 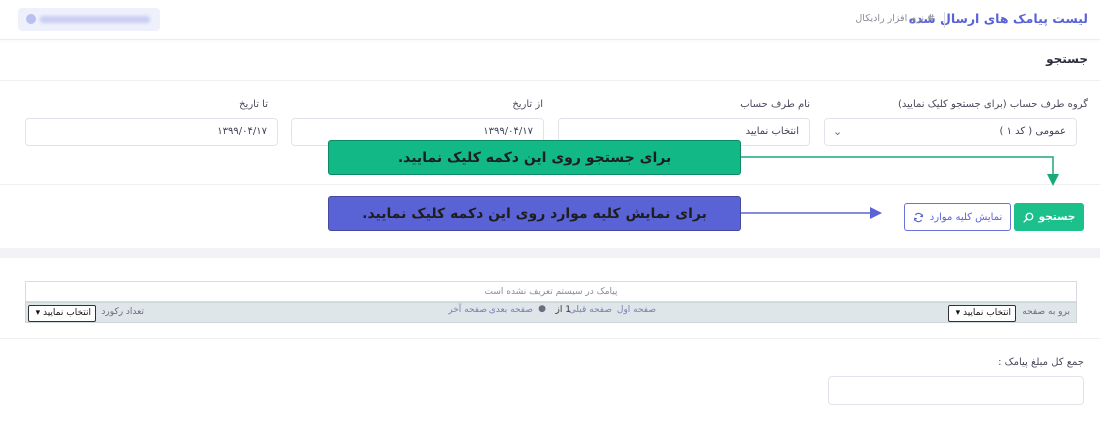 What do you see at coordinates (527, 104) in the screenshot?
I see `from-date-label: از تاریخ` at bounding box center [527, 104].